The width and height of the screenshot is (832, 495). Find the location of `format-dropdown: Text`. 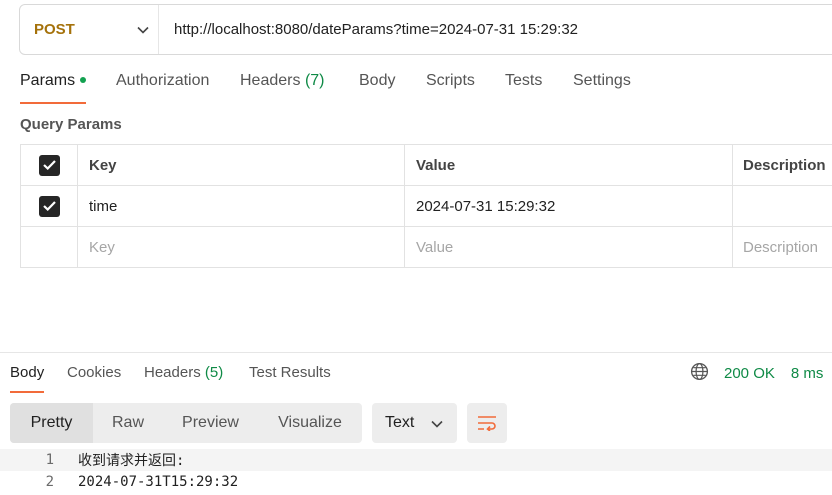

format-dropdown: Text is located at coordinates (414, 423).